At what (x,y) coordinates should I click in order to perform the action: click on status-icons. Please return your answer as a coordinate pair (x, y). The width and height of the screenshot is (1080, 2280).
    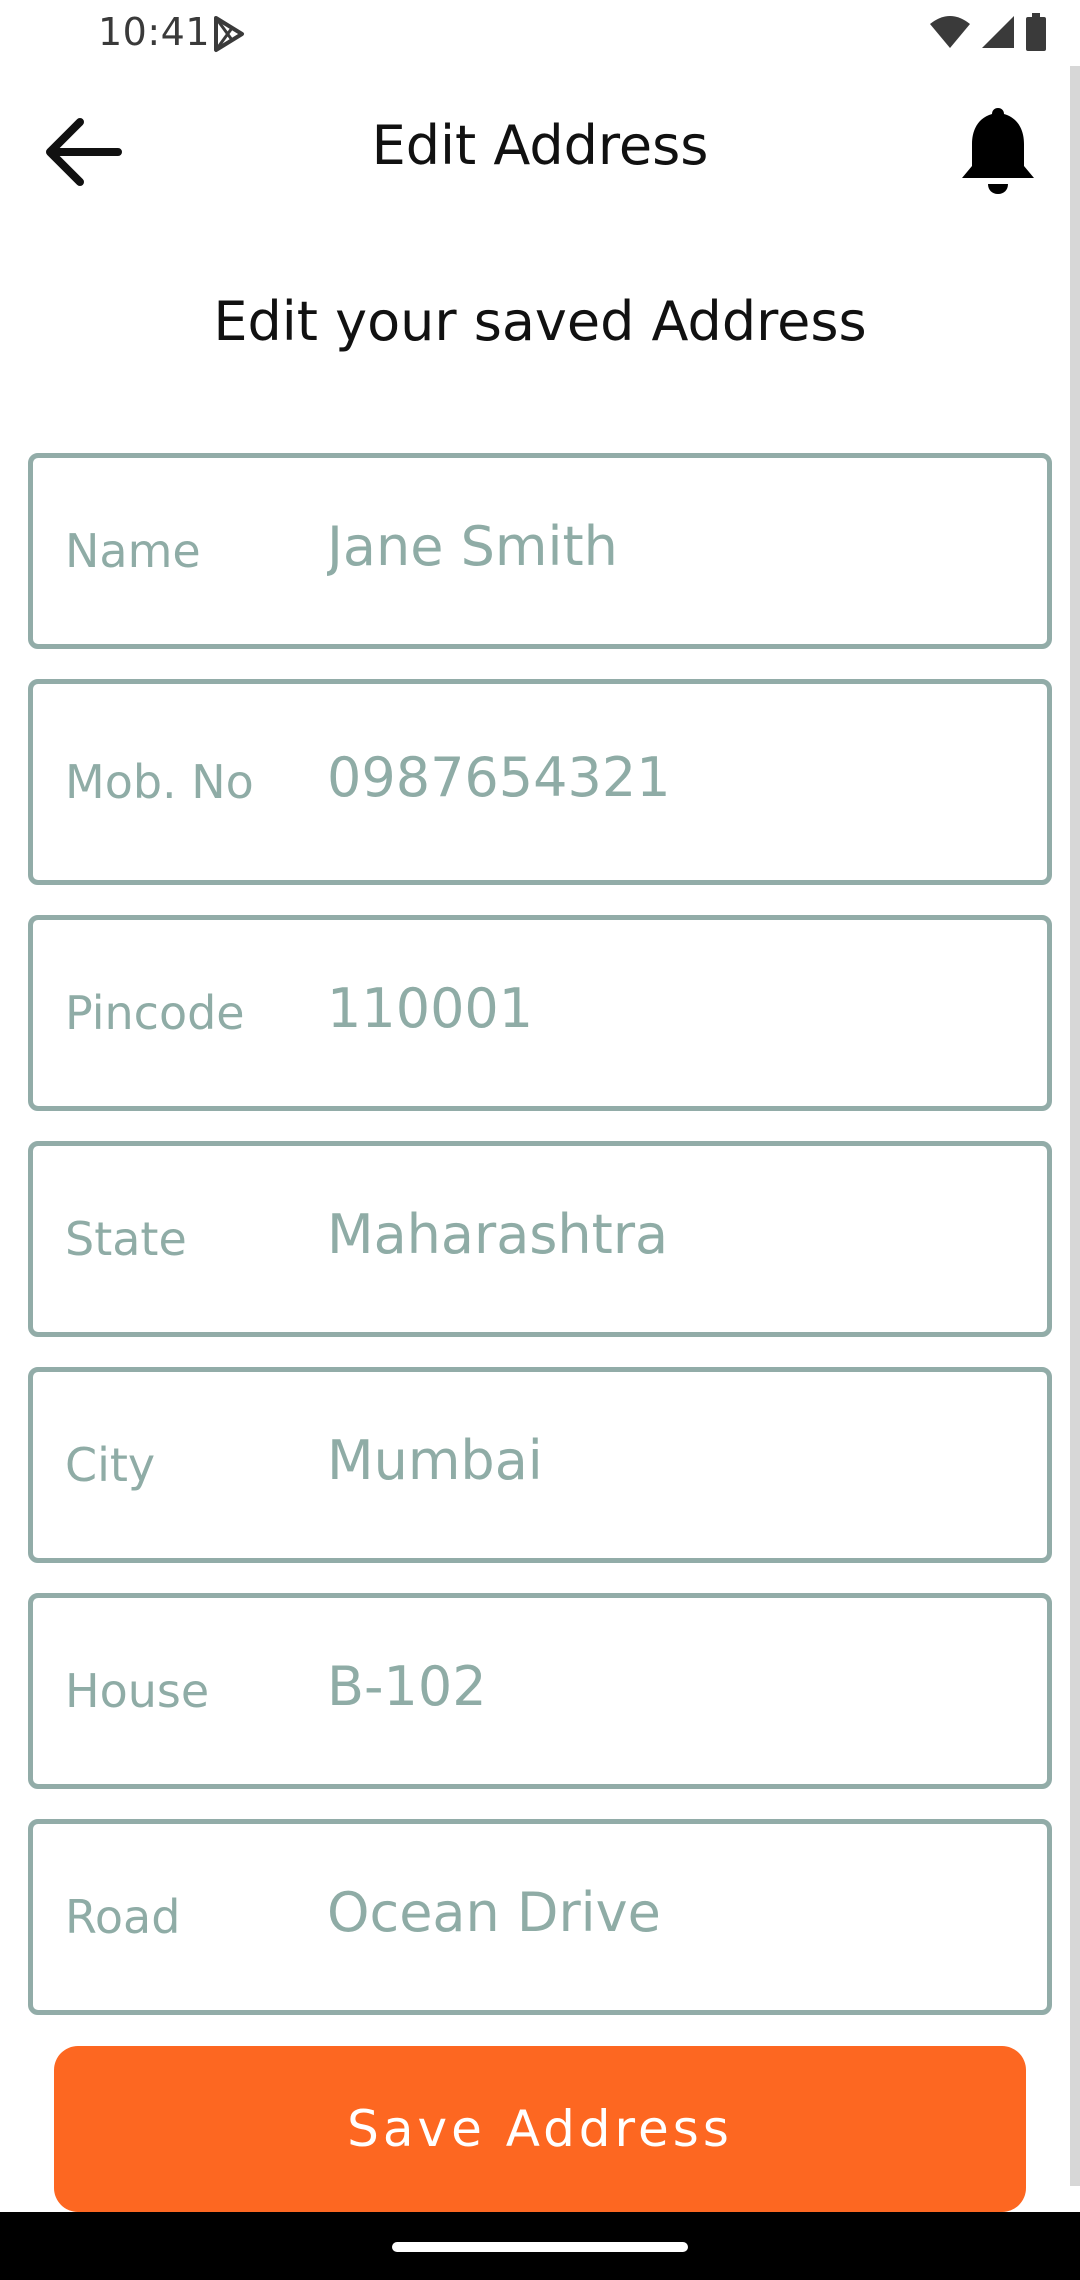
    Looking at the image, I should click on (988, 34).